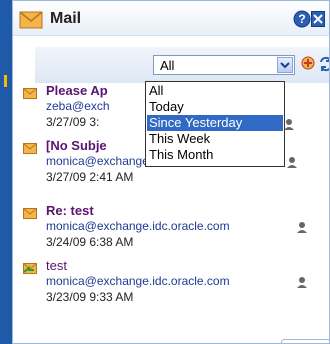  What do you see at coordinates (90, 242) in the screenshot?
I see `message-date: 3/24/09 6:38 AM` at bounding box center [90, 242].